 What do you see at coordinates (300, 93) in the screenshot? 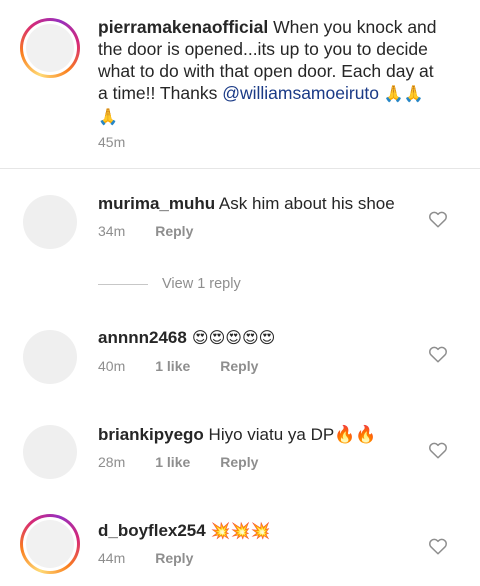
I see `caption-mention: @williamsamoeiruto` at bounding box center [300, 93].